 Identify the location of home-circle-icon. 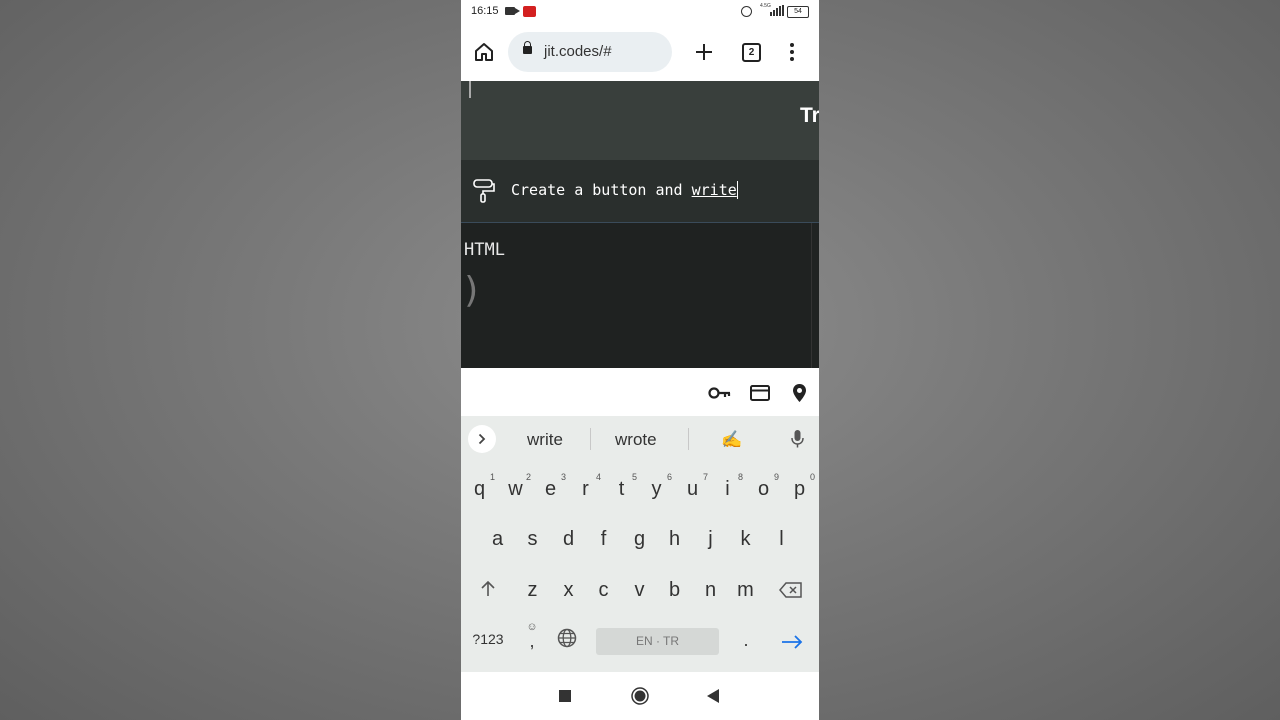
(640, 696).